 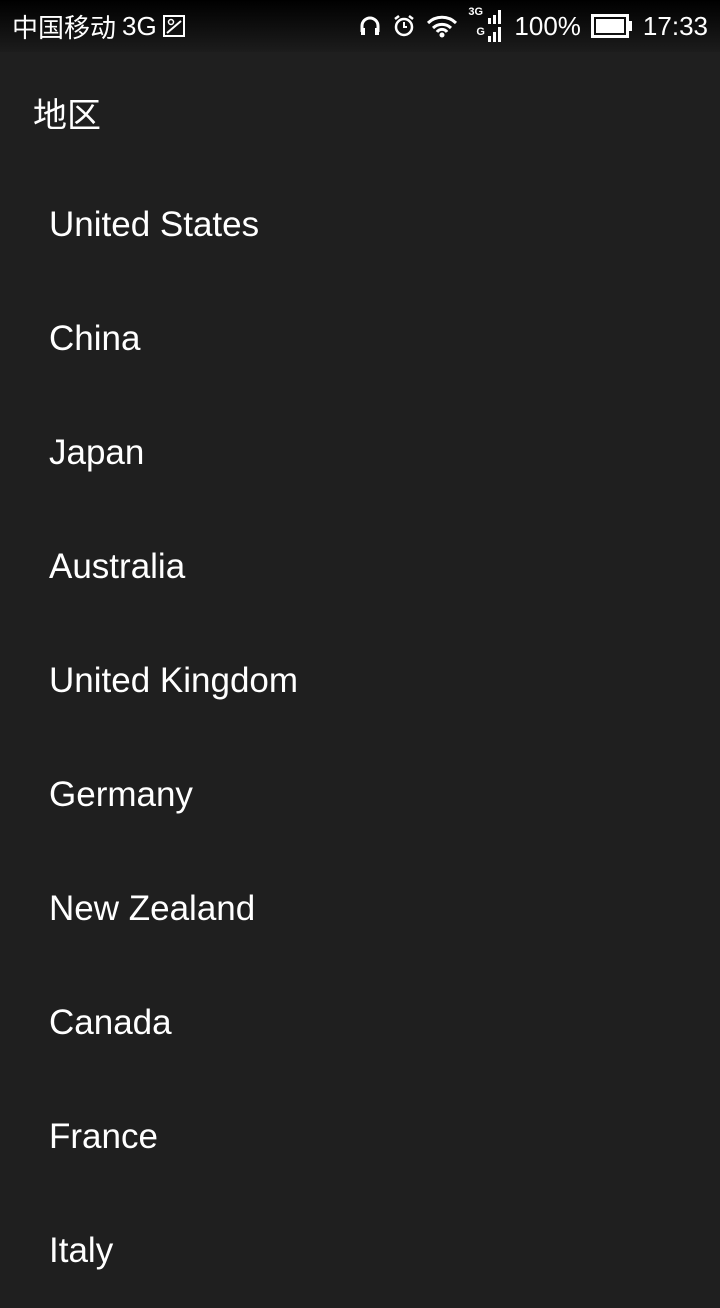 What do you see at coordinates (442, 26) in the screenshot?
I see `wifi-icon` at bounding box center [442, 26].